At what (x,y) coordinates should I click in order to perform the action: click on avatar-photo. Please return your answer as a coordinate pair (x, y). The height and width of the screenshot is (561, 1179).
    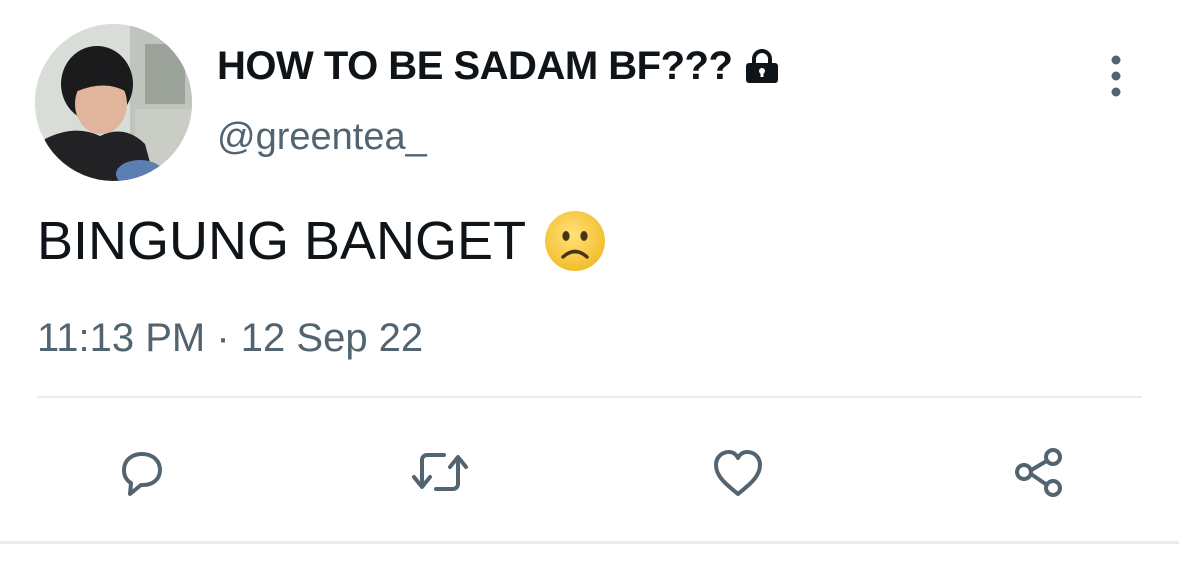
    Looking at the image, I should click on (113, 102).